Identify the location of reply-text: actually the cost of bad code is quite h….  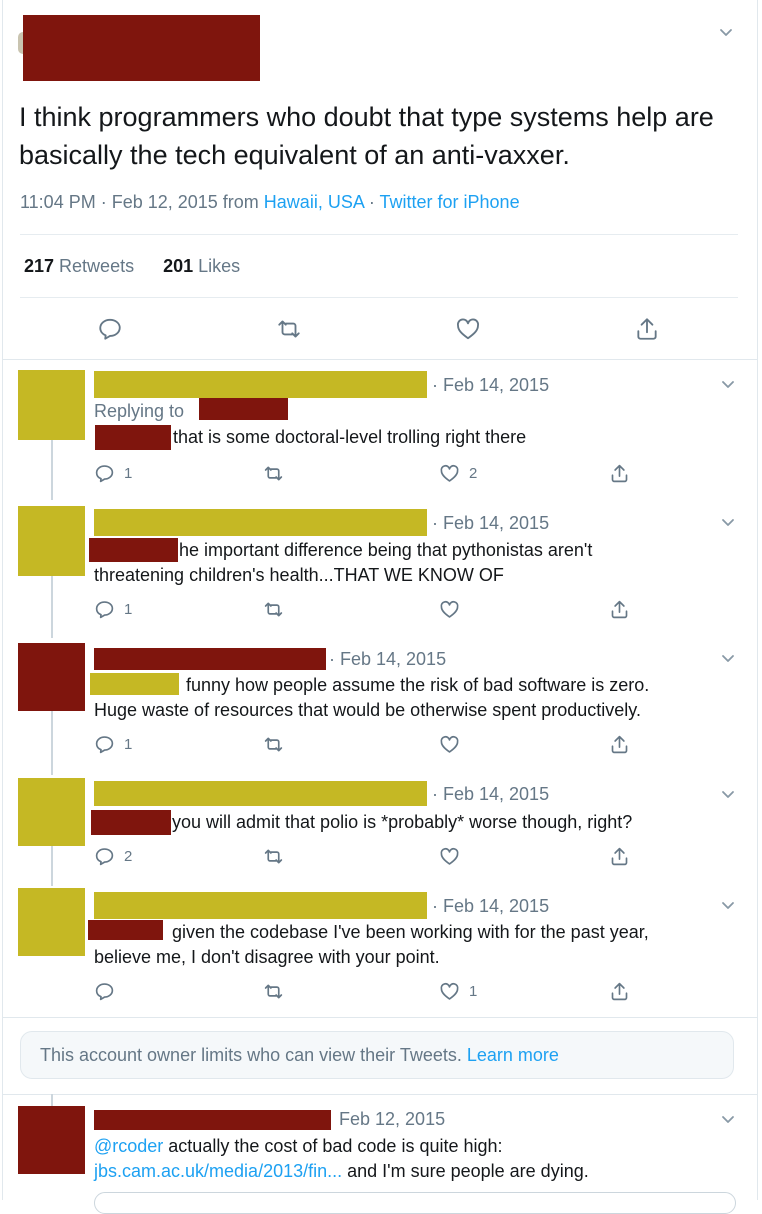
(333, 1146).